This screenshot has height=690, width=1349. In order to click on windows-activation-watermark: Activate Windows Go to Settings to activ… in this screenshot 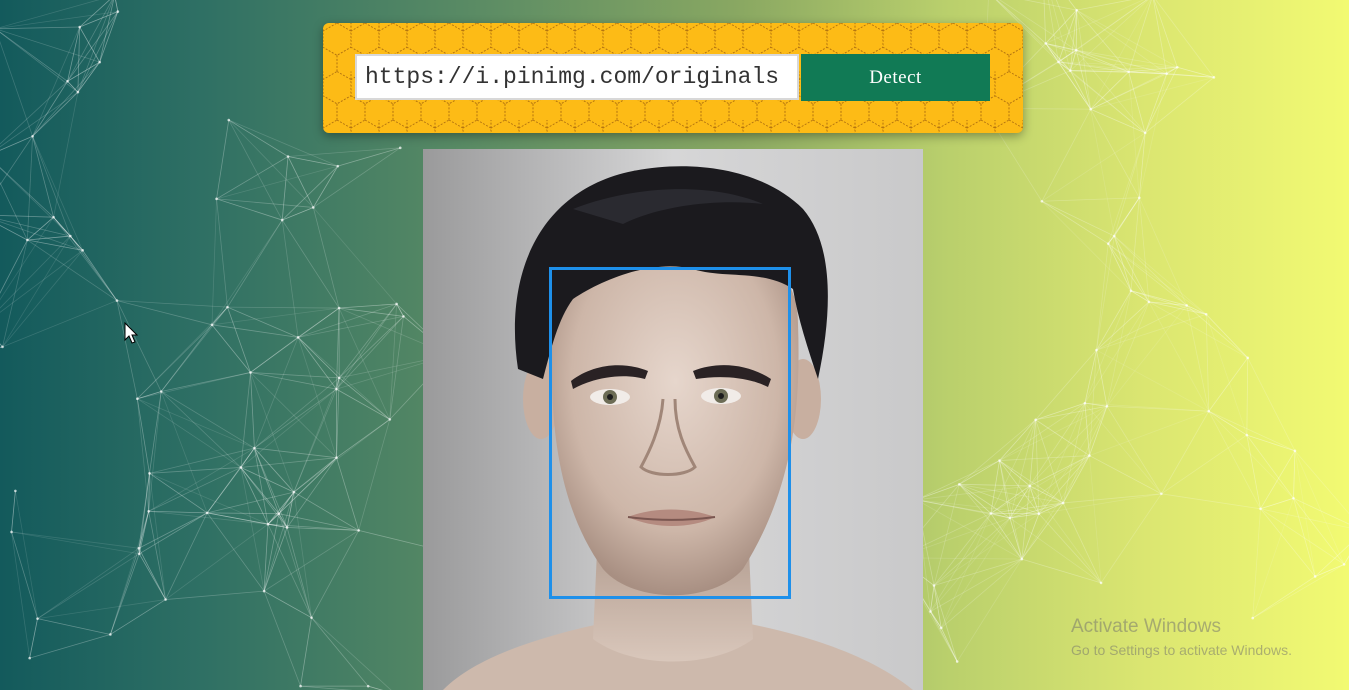, I will do `click(1181, 637)`.